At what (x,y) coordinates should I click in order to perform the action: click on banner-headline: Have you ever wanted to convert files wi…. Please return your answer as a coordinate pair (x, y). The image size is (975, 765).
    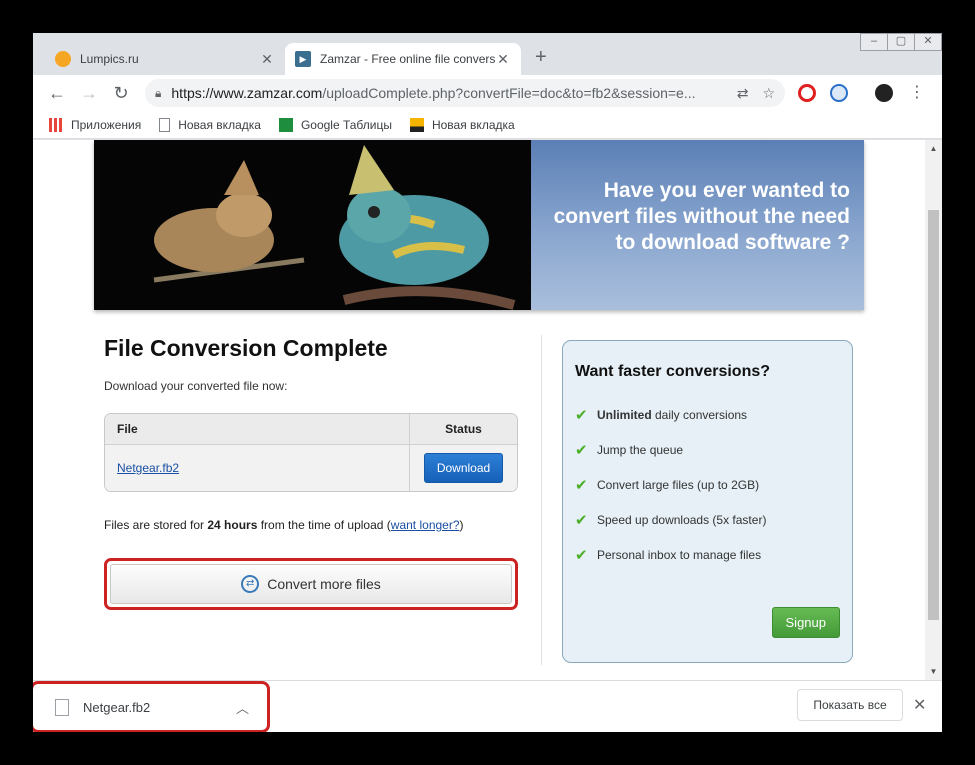
    Looking at the image, I should click on (701, 216).